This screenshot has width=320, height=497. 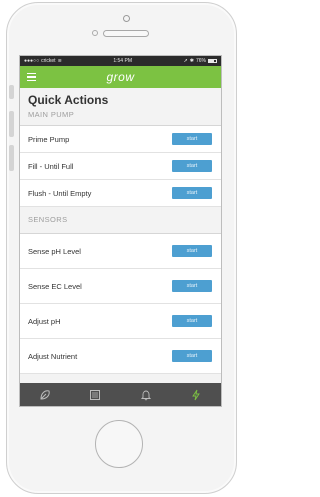 What do you see at coordinates (120, 139) in the screenshot?
I see `action-row-prime-pump: Prime Pump start` at bounding box center [120, 139].